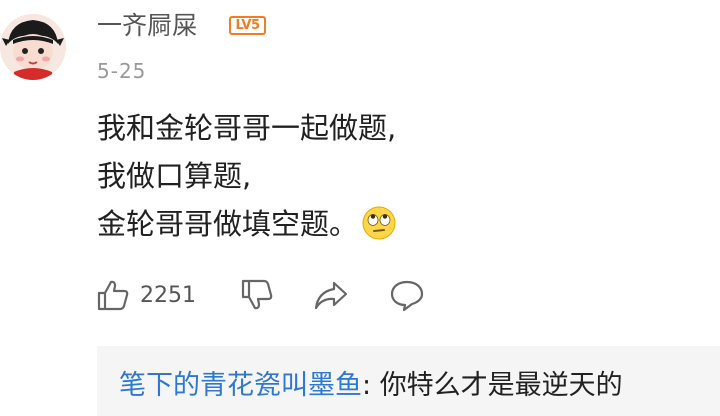 The image size is (720, 416). What do you see at coordinates (501, 385) in the screenshot?
I see `reply-content: 你特么才是最逆天的` at bounding box center [501, 385].